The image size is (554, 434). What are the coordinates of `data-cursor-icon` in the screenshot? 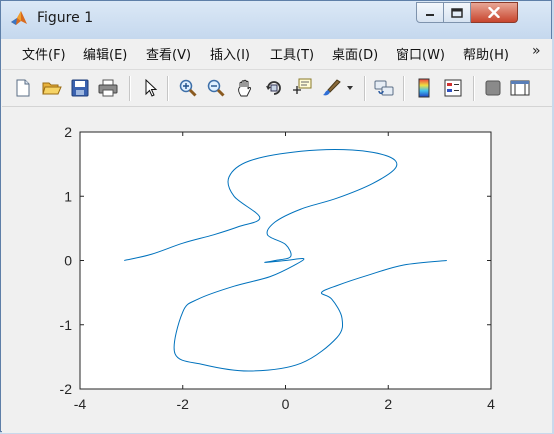 It's located at (302, 86).